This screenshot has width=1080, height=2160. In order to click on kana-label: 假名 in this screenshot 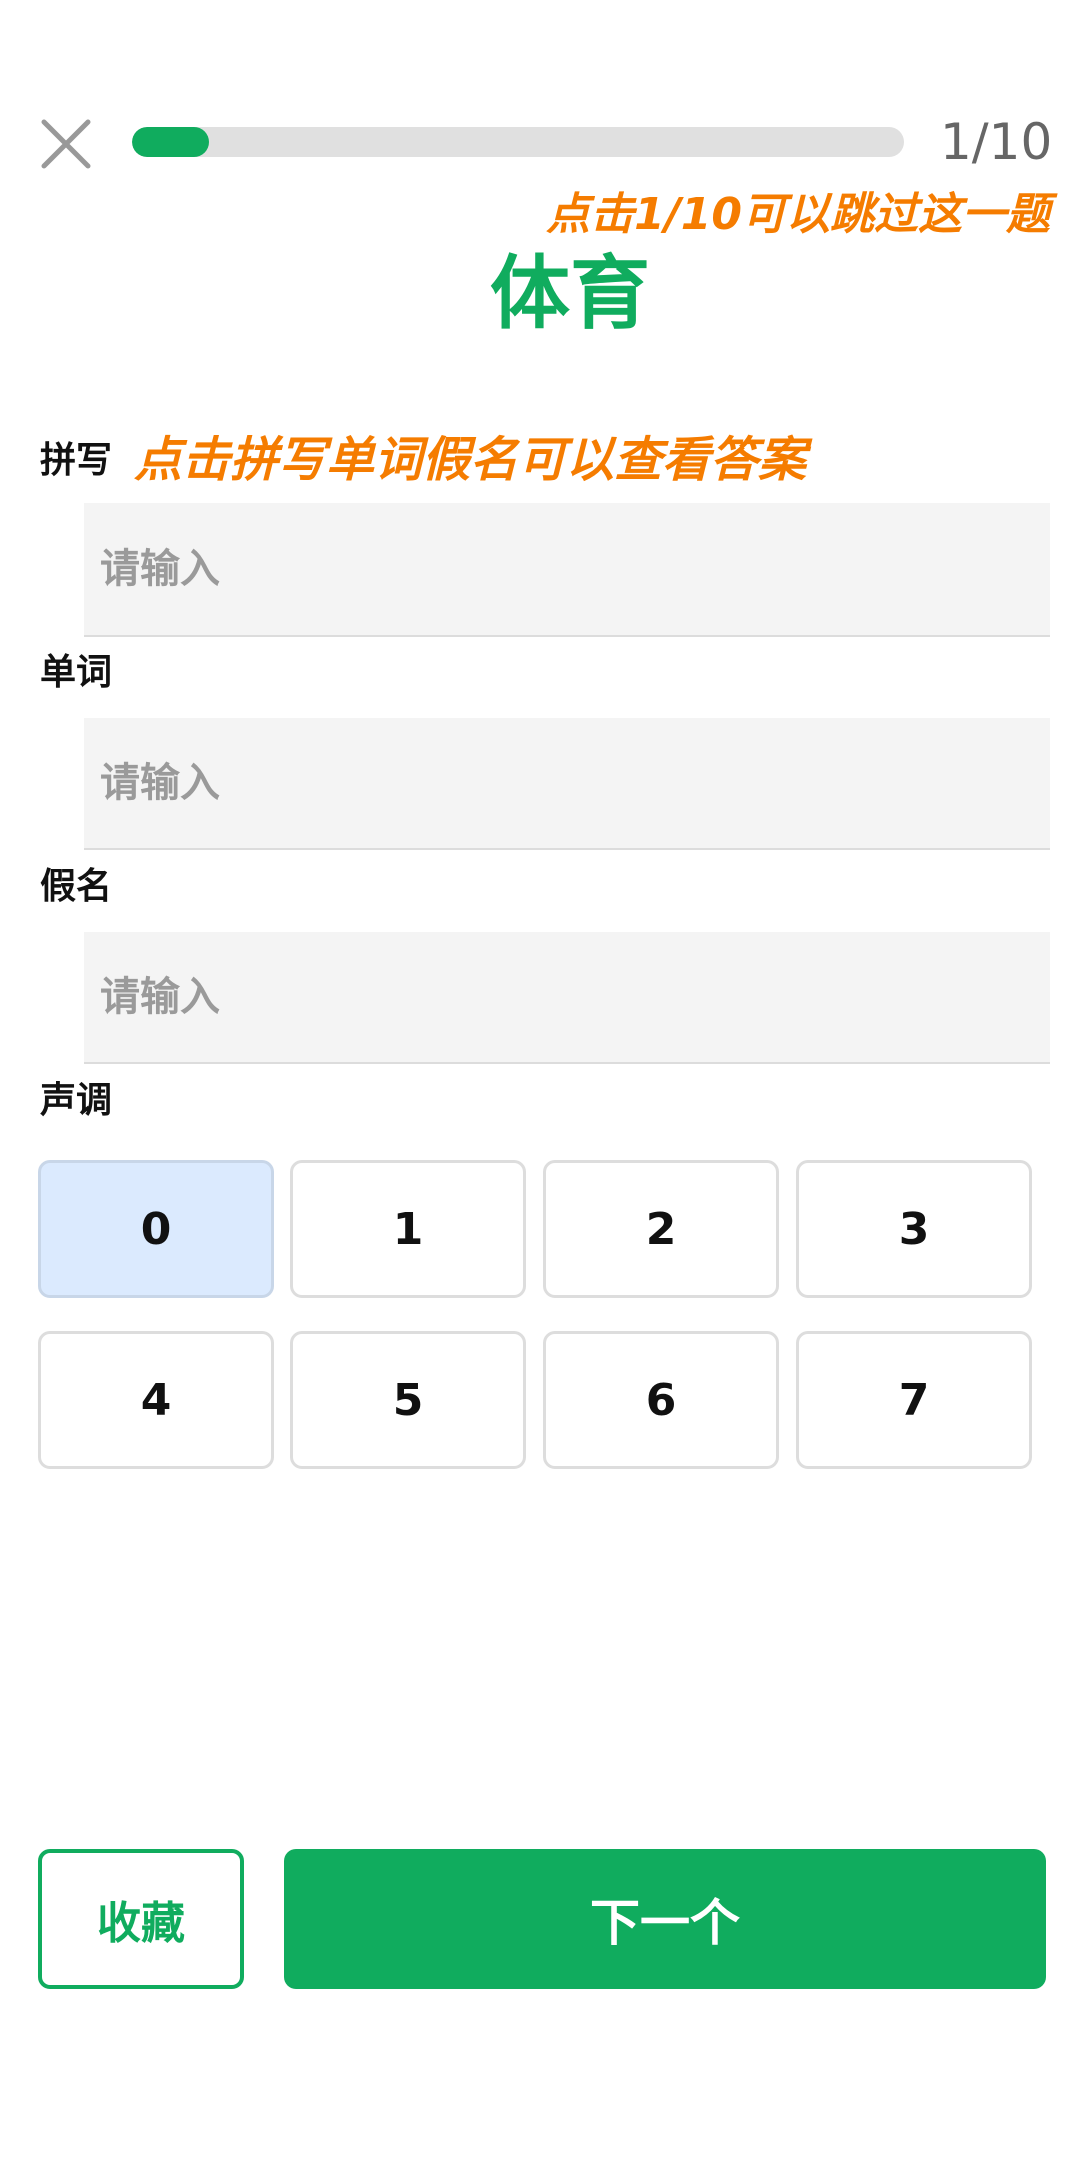, I will do `click(76, 887)`.